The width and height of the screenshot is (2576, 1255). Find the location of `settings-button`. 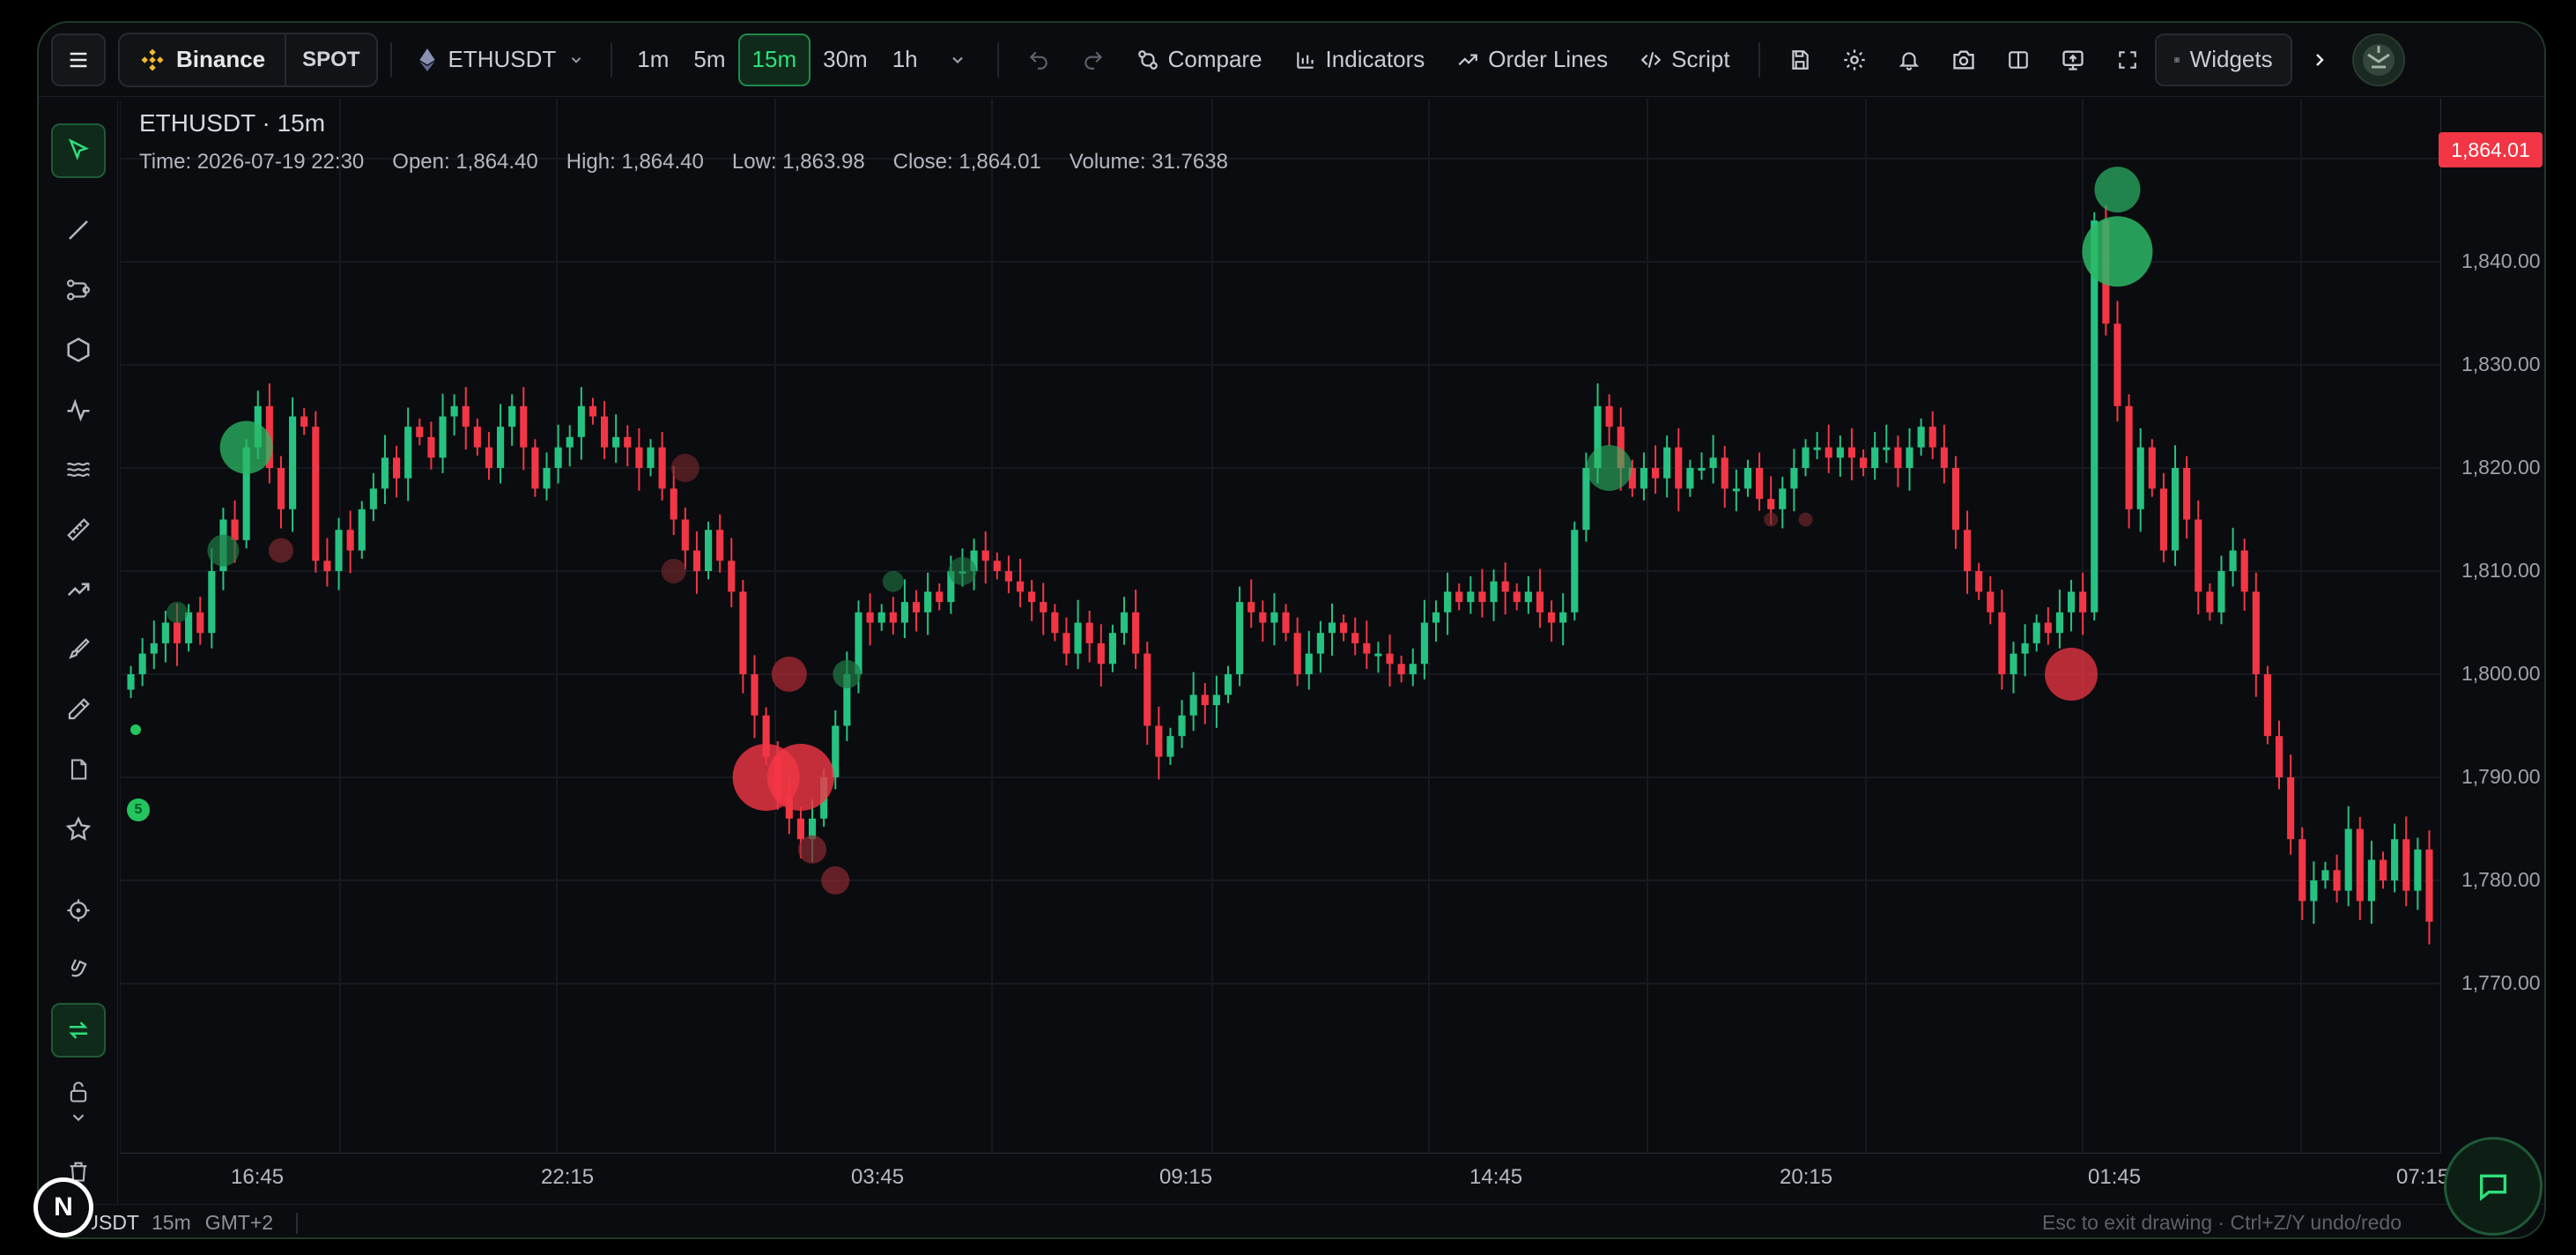

settings-button is located at coordinates (1855, 59).